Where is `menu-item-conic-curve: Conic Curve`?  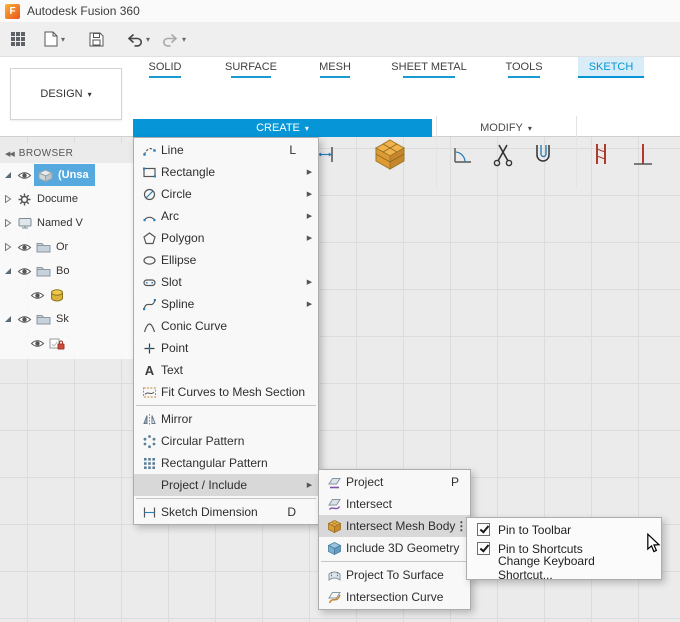
menu-item-conic-curve: Conic Curve is located at coordinates (226, 326).